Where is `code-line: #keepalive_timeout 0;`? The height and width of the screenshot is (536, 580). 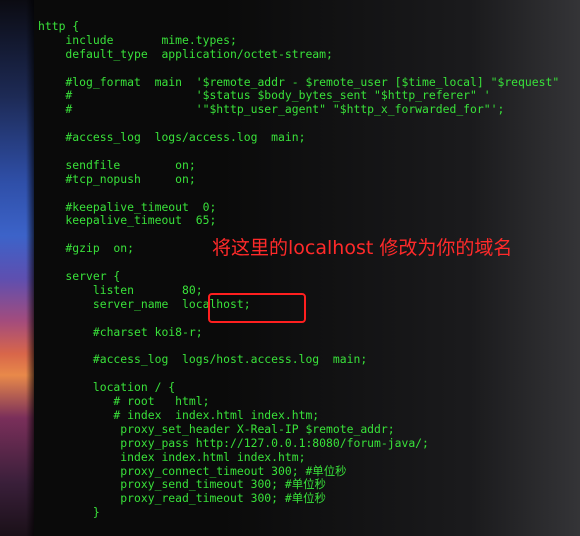
code-line: #keepalive_timeout 0; is located at coordinates (127, 206).